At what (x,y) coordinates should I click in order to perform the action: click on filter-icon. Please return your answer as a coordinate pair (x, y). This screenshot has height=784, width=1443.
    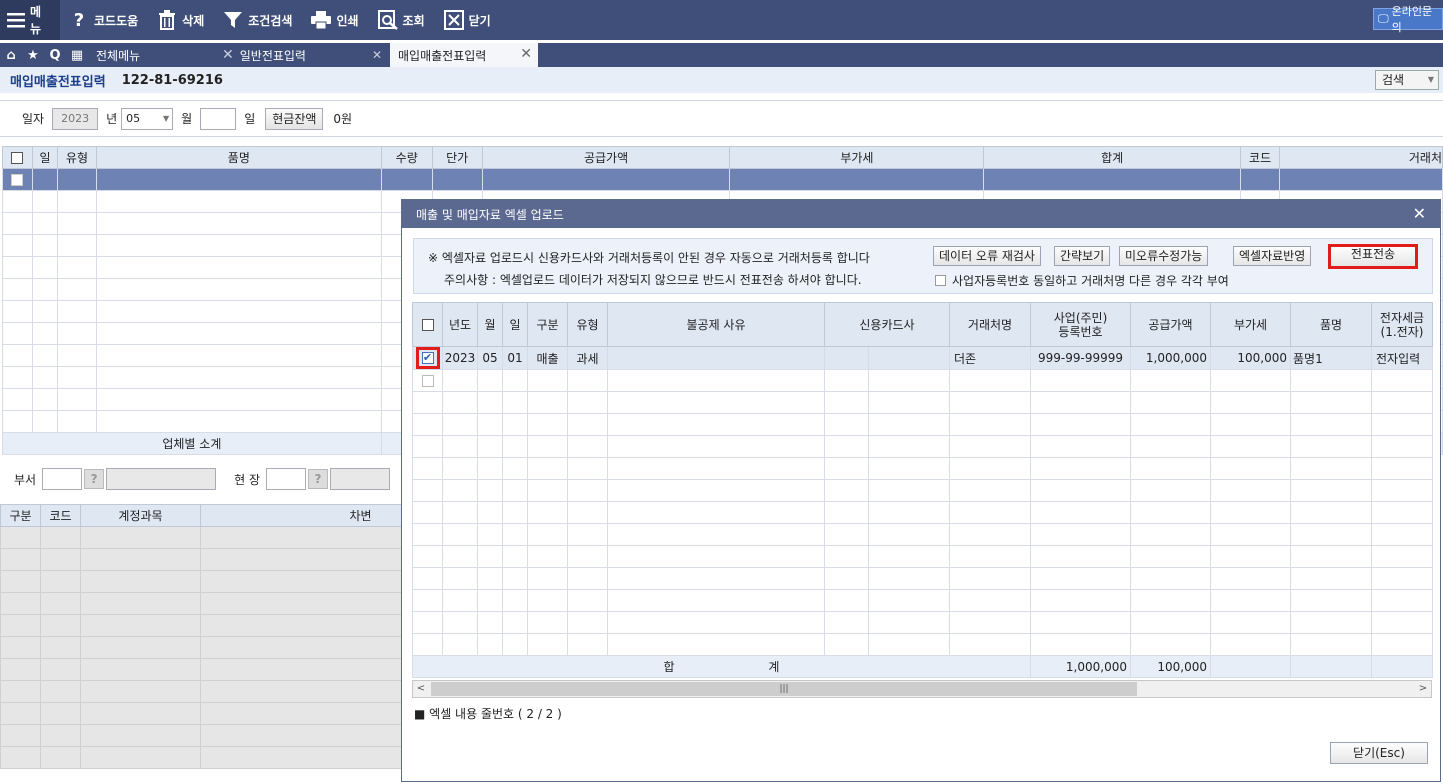
    Looking at the image, I should click on (233, 20).